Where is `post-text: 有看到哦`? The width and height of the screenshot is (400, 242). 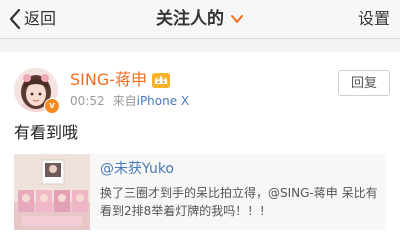
post-text: 有看到哦 is located at coordinates (46, 132).